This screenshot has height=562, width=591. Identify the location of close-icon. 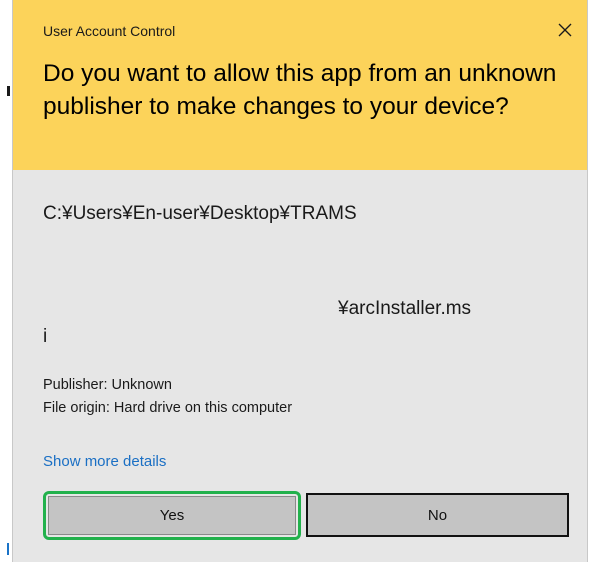
(565, 30).